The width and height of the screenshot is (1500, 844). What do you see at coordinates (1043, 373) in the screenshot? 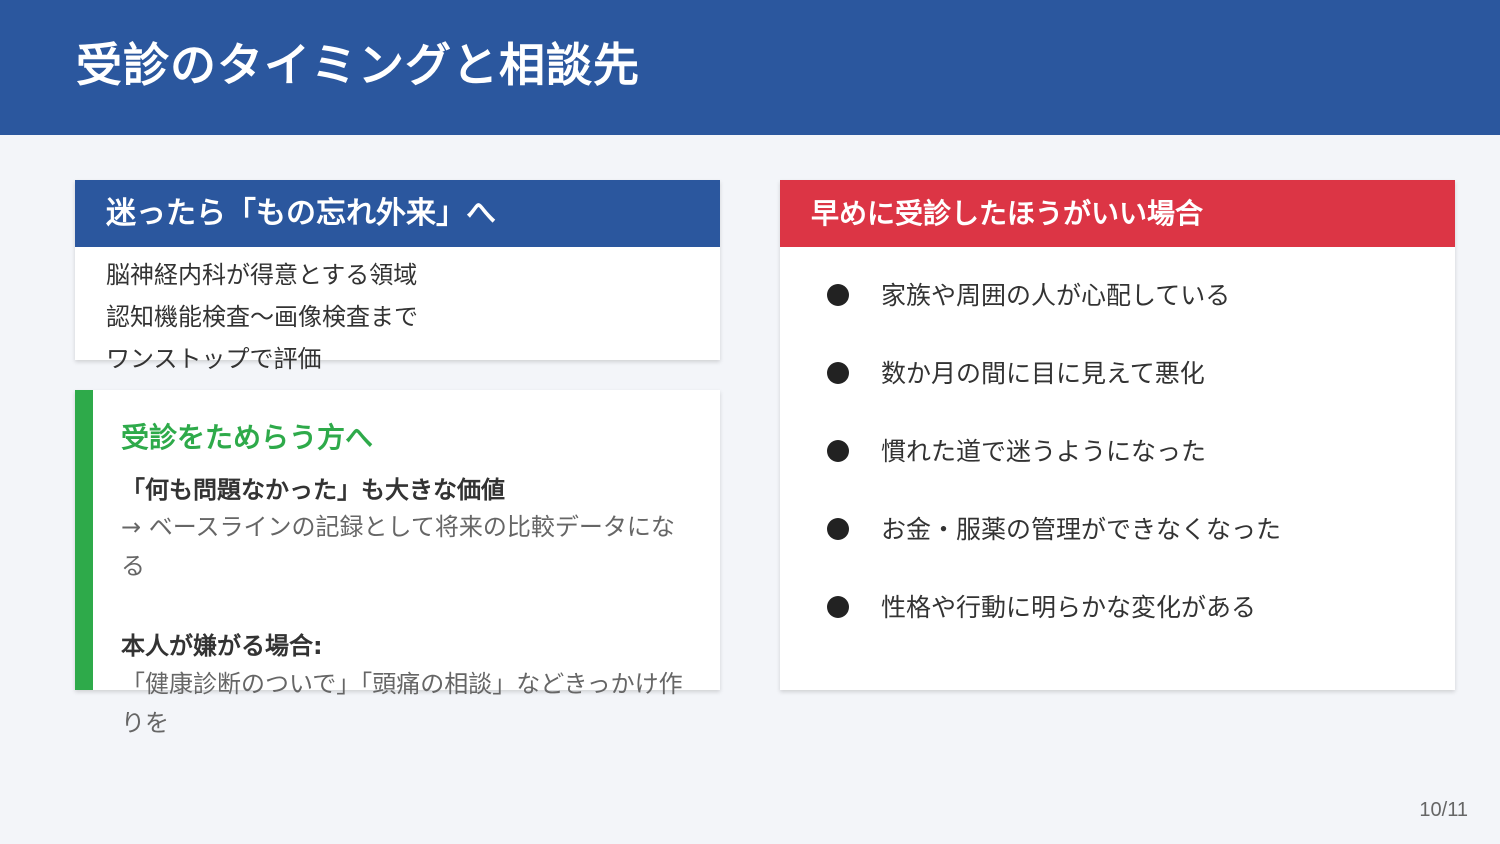
I see `list-item-text: 数か月の間に目に見えて悪化` at bounding box center [1043, 373].